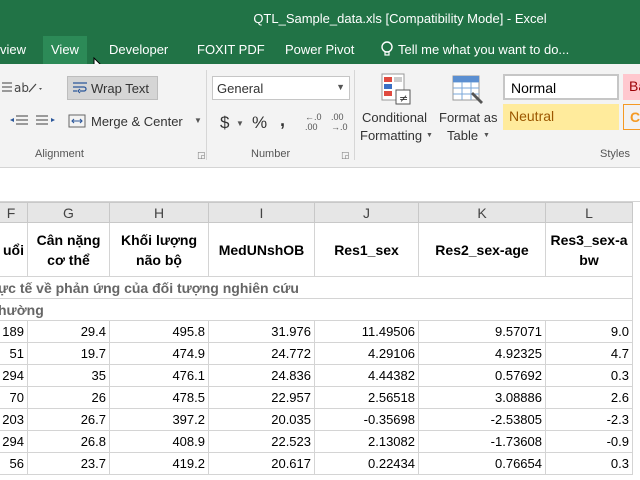  Describe the element at coordinates (240, 123) in the screenshot. I see `currency-dropdown-arrow-icon: ▼` at that location.